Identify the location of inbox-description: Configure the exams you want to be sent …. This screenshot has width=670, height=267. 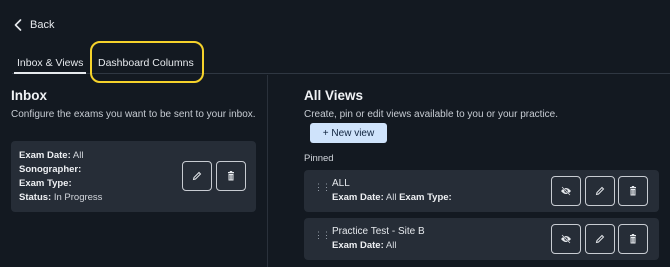
(133, 114).